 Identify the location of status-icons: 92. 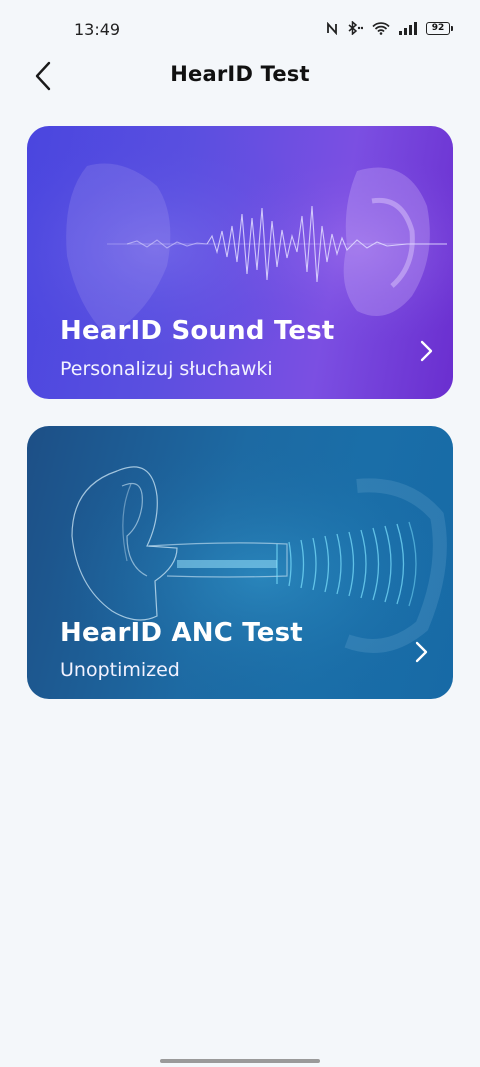
(389, 28).